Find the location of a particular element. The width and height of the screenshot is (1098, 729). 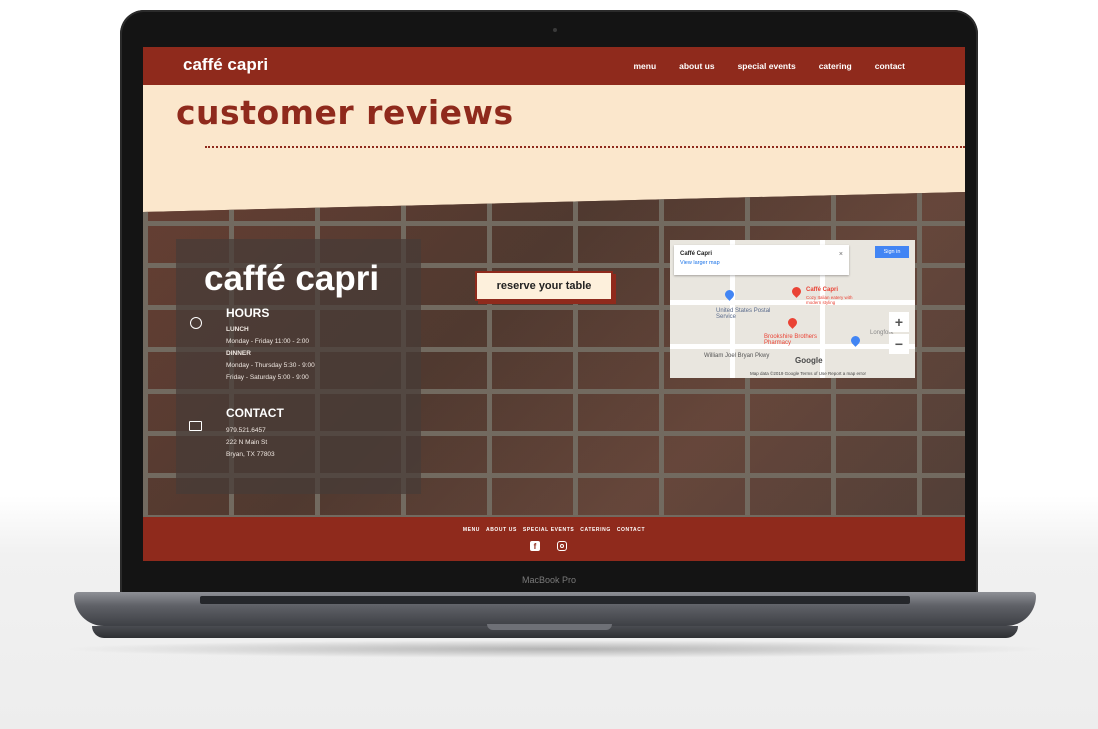

map-pin-sublabel: Cozy Italian eatery with modern styling is located at coordinates (829, 300).